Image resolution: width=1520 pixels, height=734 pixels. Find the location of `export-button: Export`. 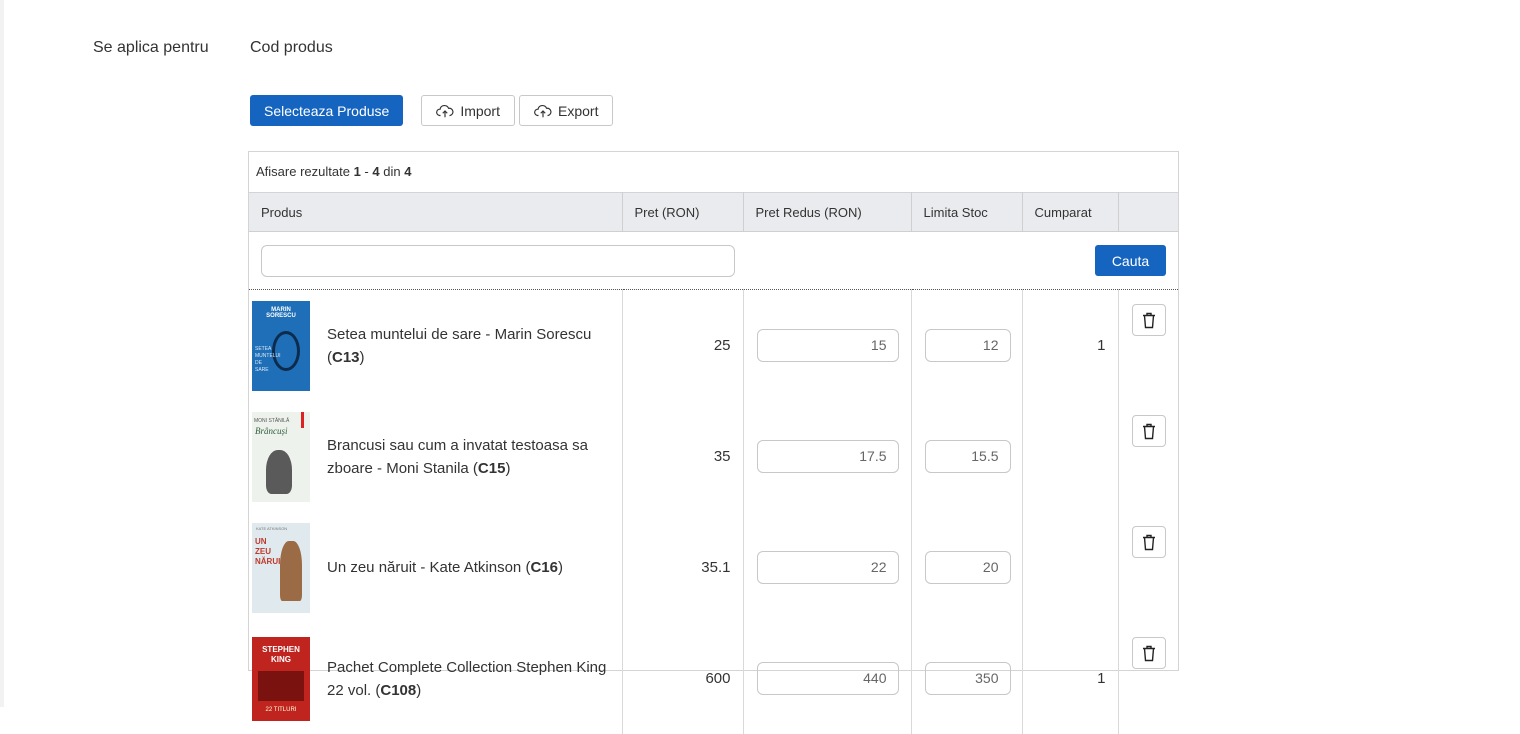

export-button: Export is located at coordinates (566, 110).